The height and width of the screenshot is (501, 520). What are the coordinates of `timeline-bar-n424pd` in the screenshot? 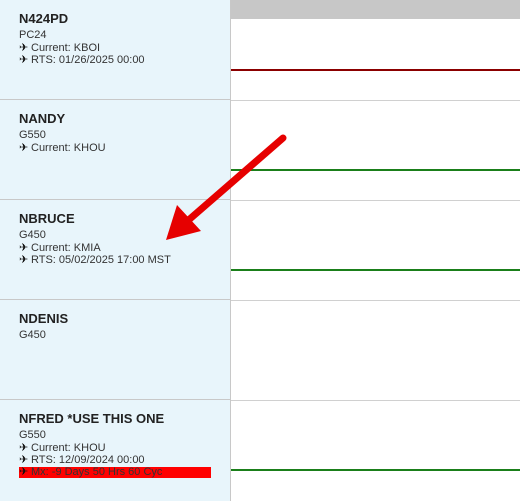 It's located at (375, 70).